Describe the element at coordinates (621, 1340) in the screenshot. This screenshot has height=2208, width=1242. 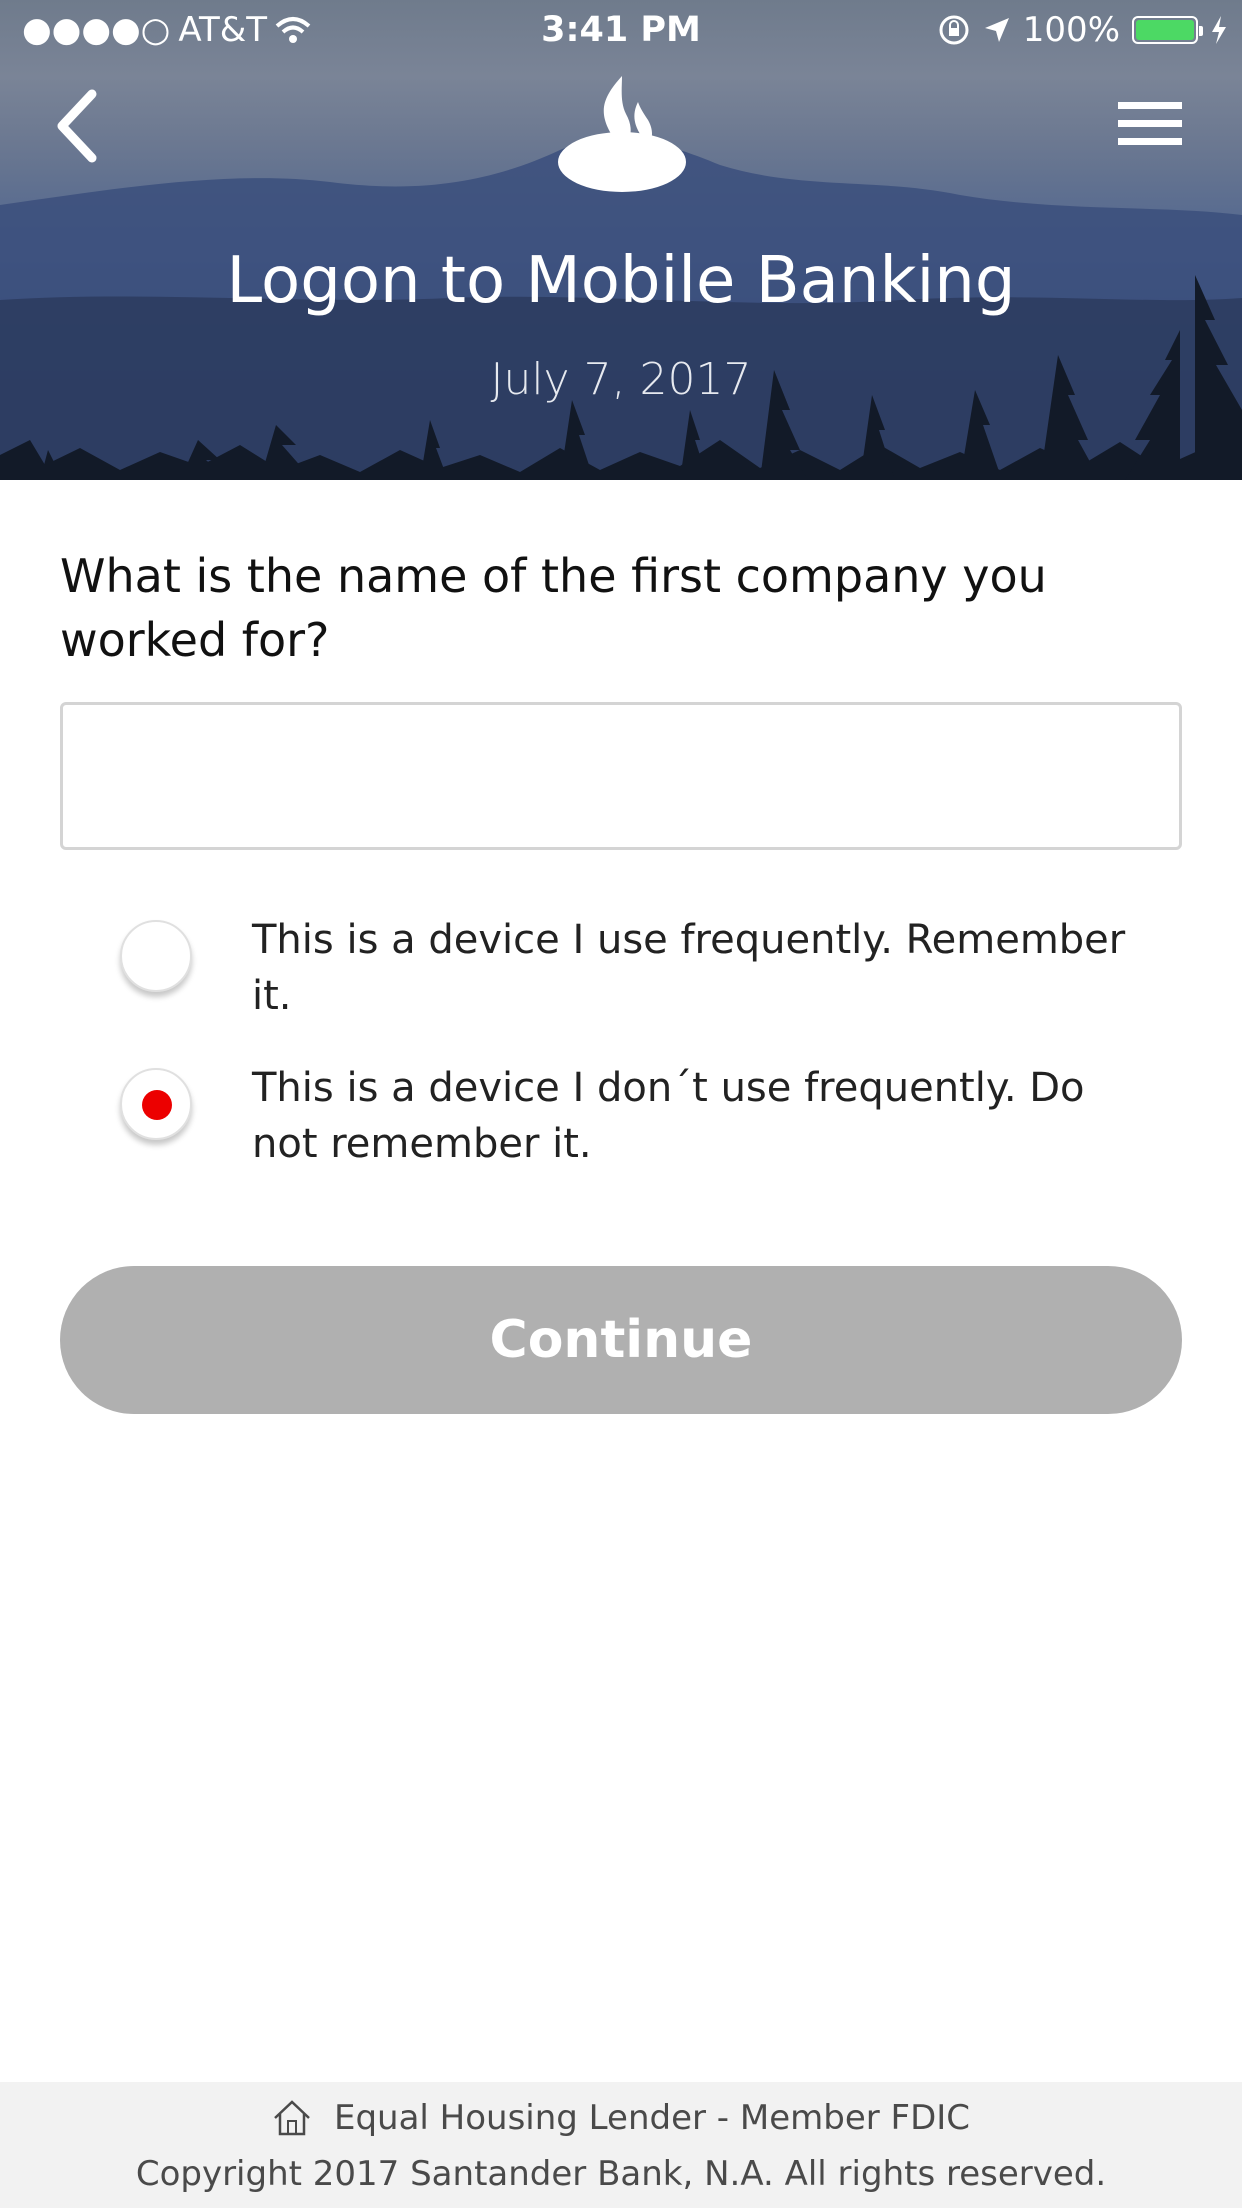
I see `continue-button: Continue` at that location.